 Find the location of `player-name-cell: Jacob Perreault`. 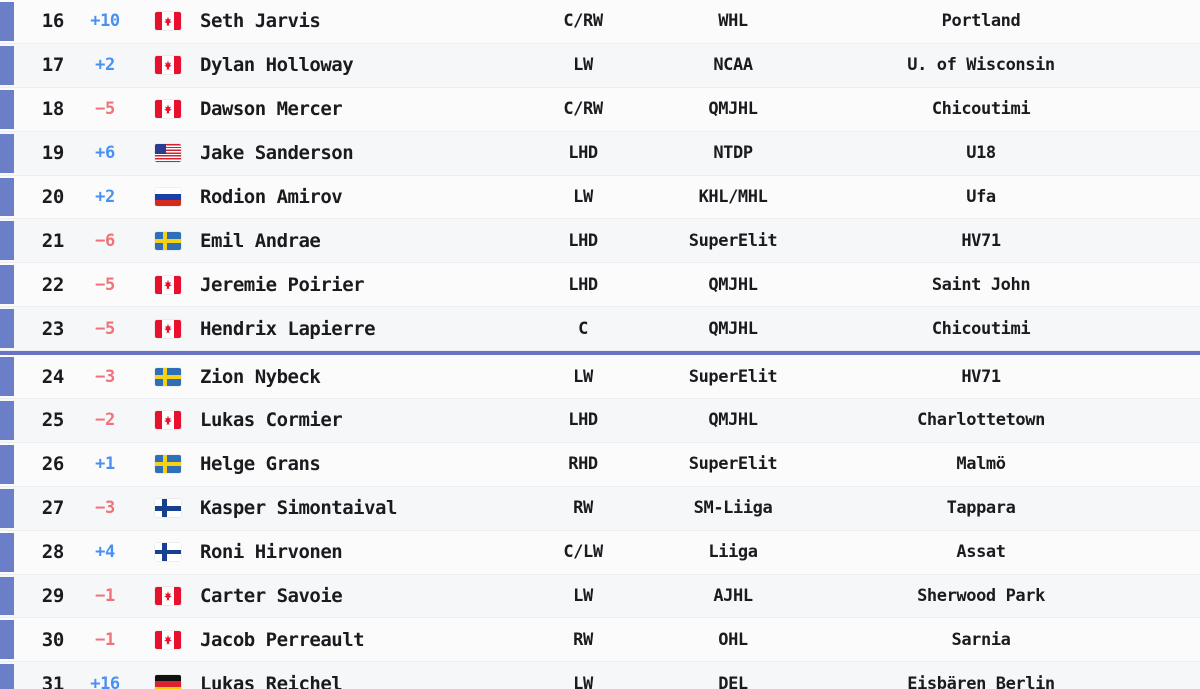

player-name-cell: Jacob Perreault is located at coordinates (353, 640).